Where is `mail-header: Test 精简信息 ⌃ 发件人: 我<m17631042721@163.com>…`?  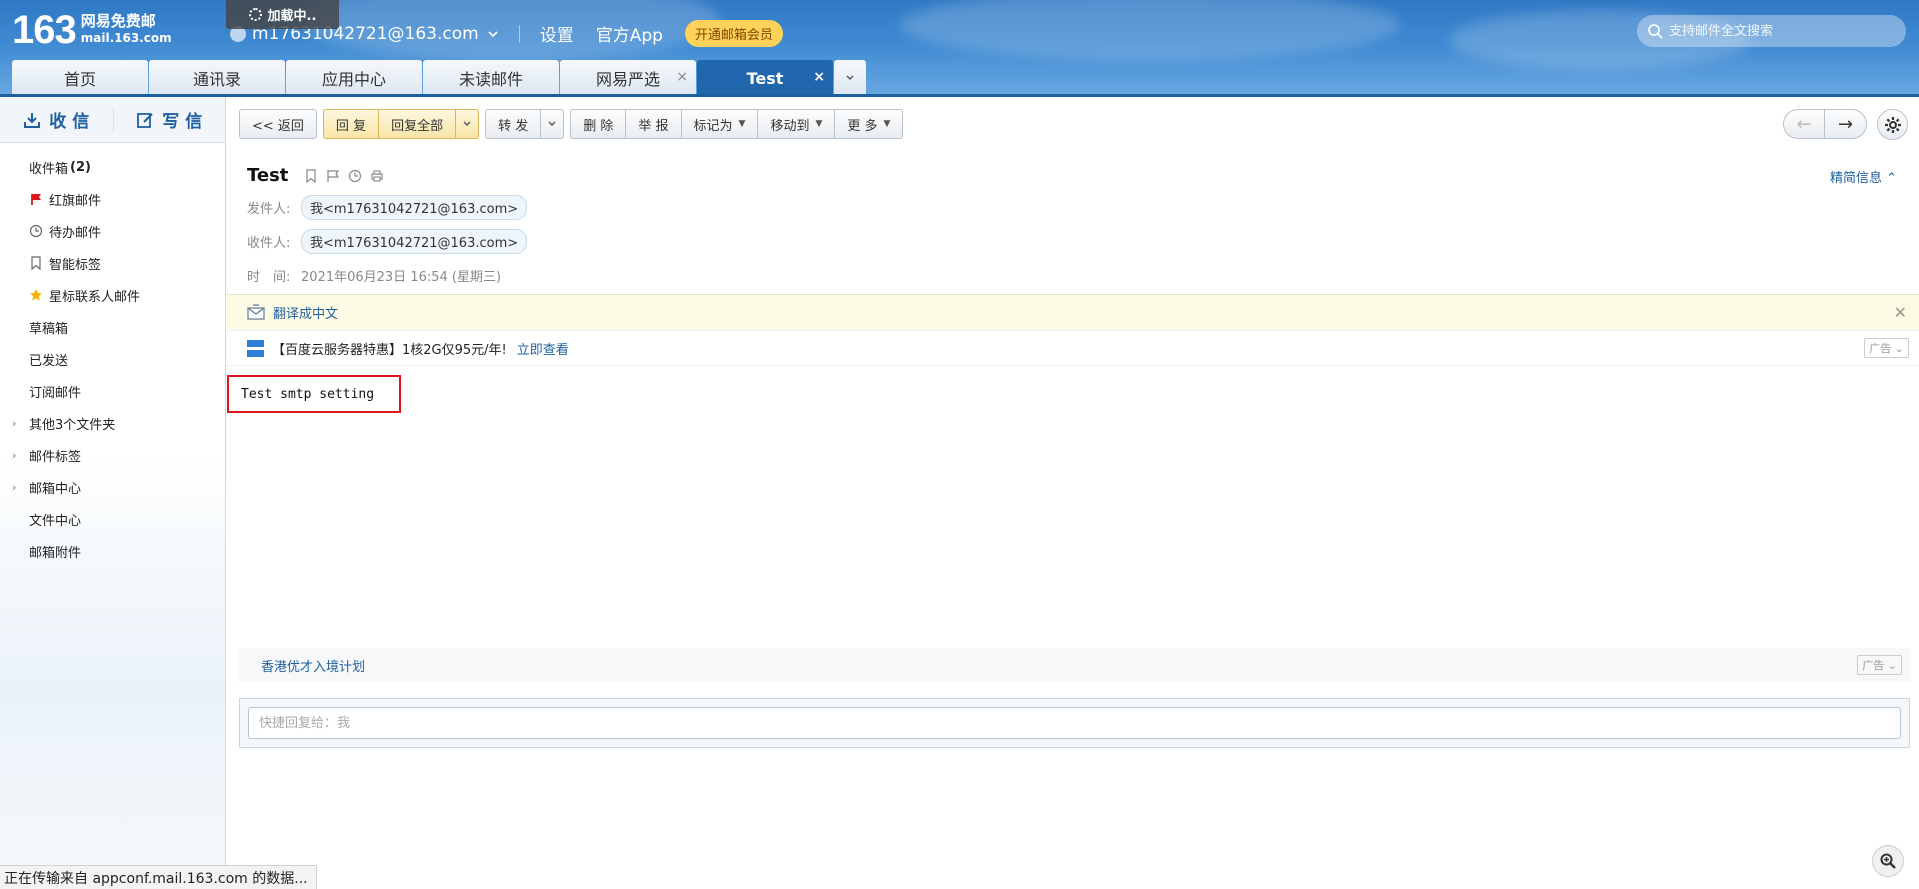 mail-header: Test 精简信息 ⌃ 发件人: 我<m17631042721@163.com>… is located at coordinates (1072, 226).